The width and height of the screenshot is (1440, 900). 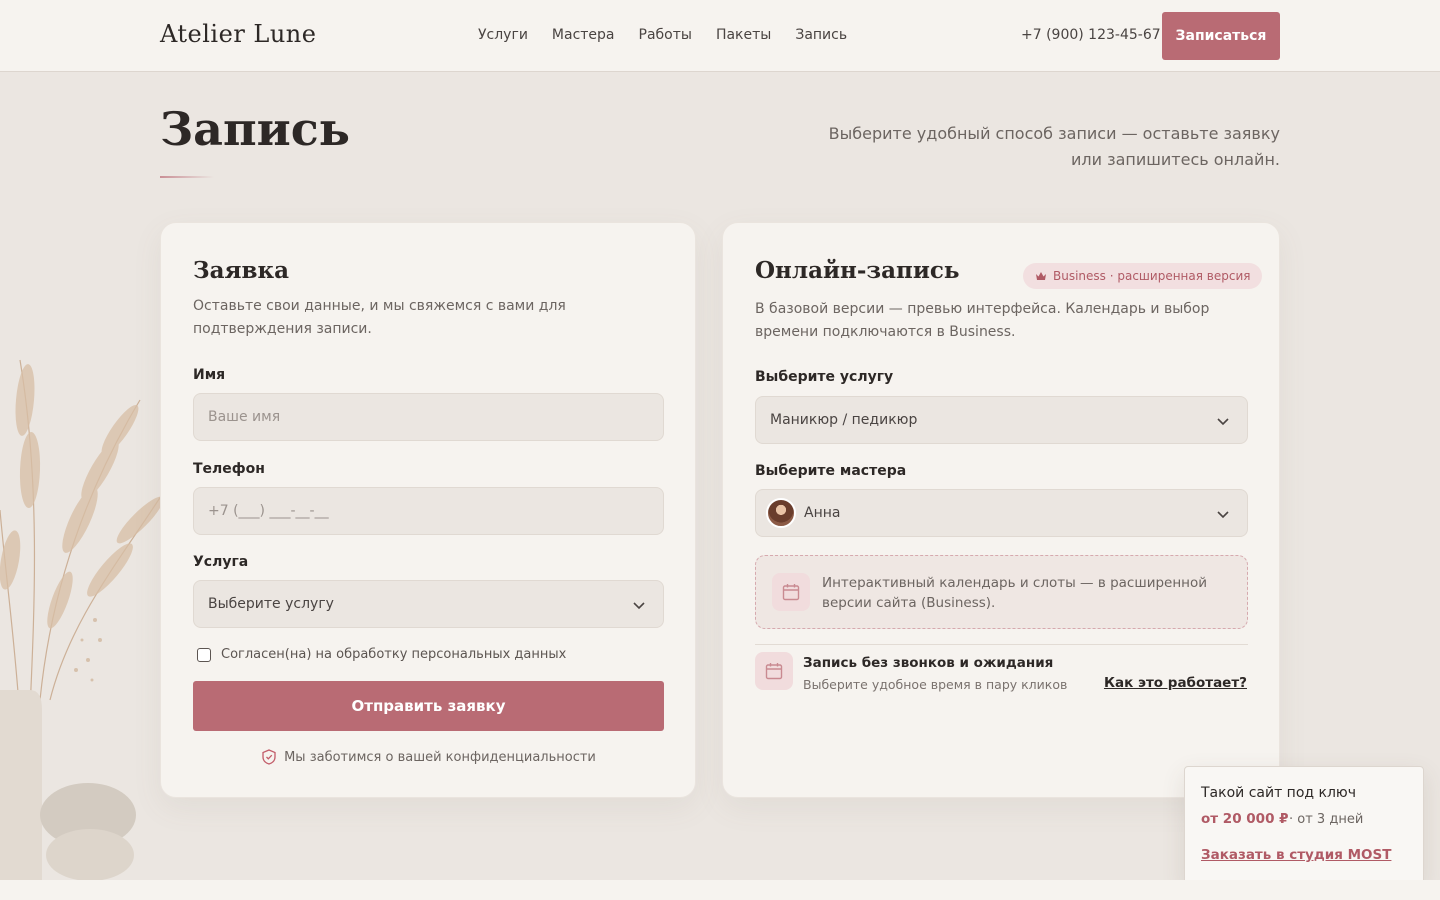 I want to click on service-label: Услуга, so click(x=221, y=562).